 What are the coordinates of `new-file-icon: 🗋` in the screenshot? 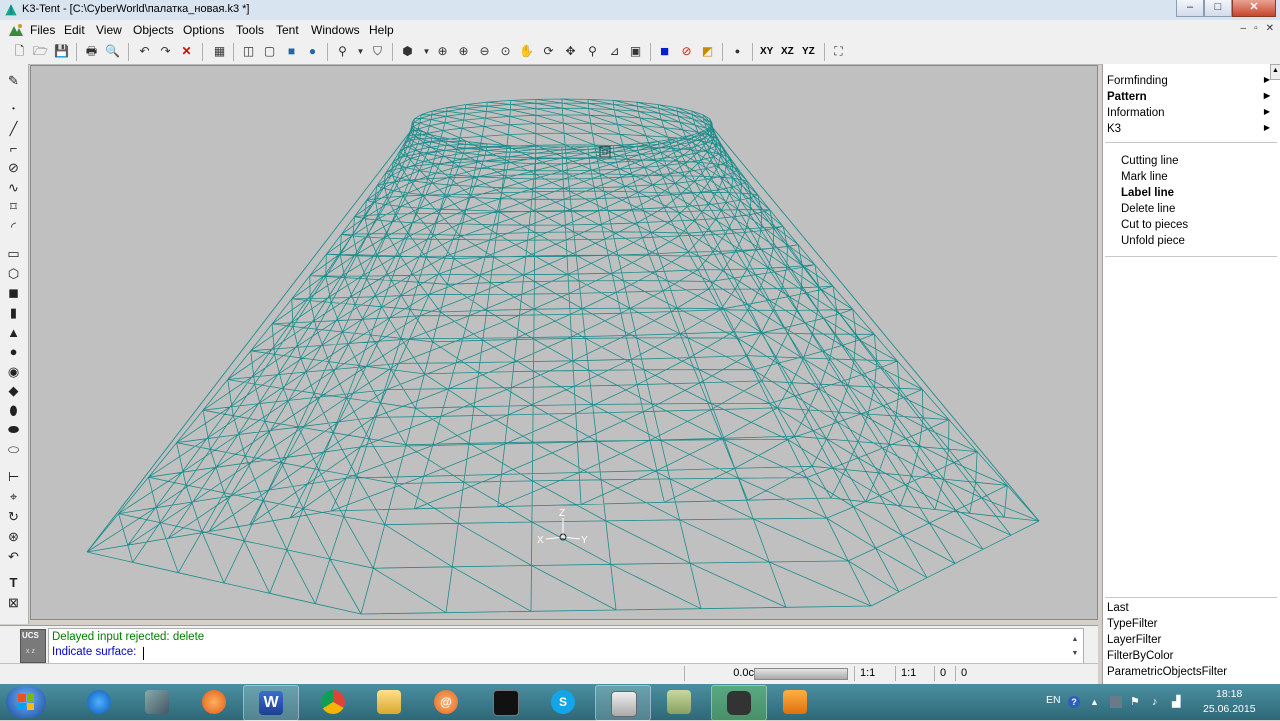 It's located at (19, 51).